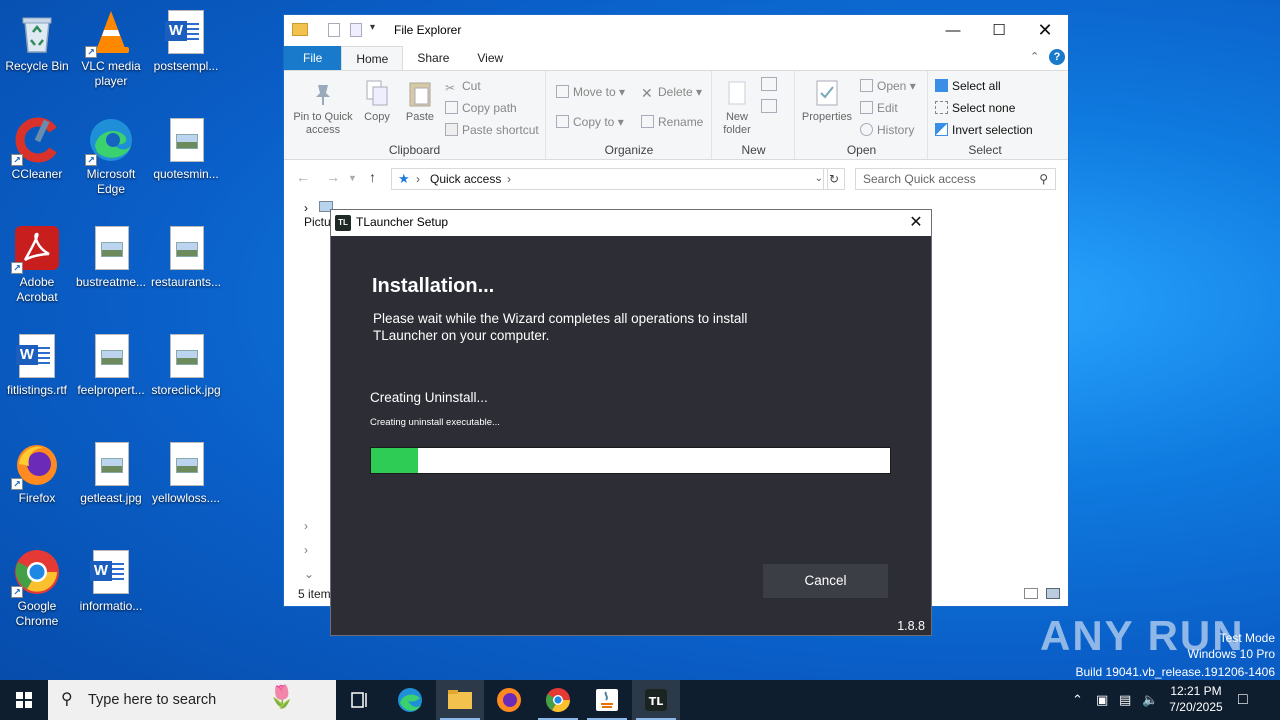  Describe the element at coordinates (192, 700) in the screenshot. I see `taskbar-search-box: ⚲ Type here to search 🌷` at that location.